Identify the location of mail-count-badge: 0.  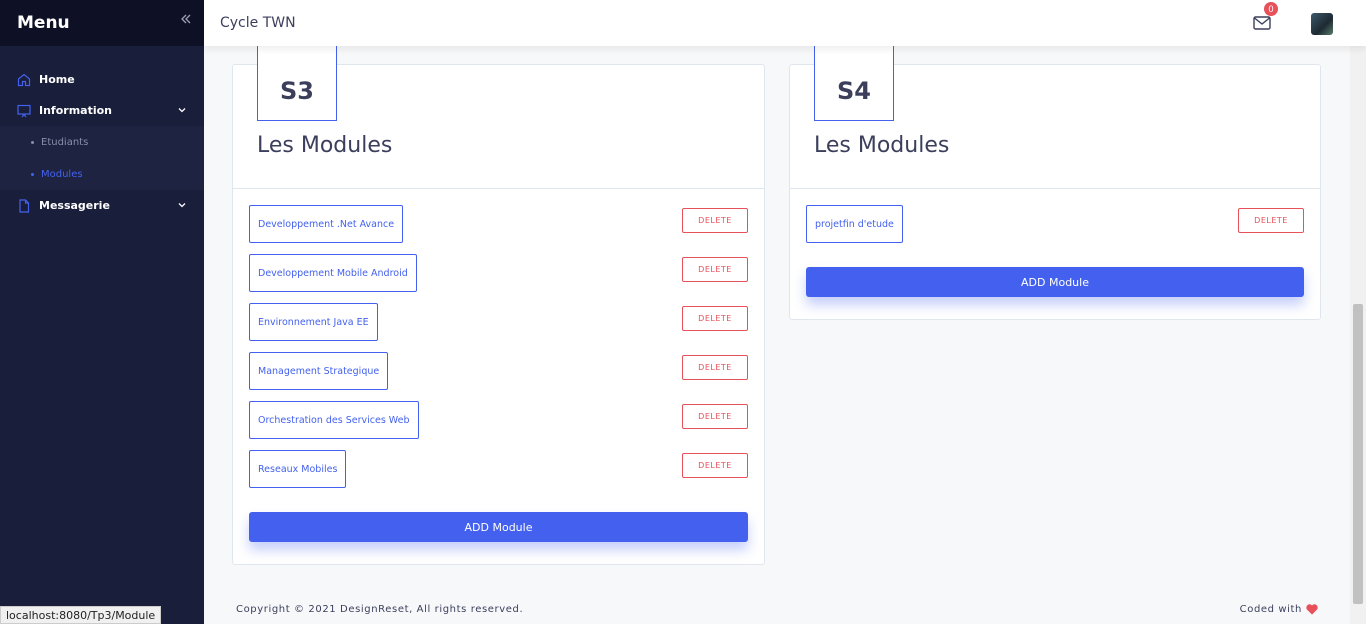
(1271, 9).